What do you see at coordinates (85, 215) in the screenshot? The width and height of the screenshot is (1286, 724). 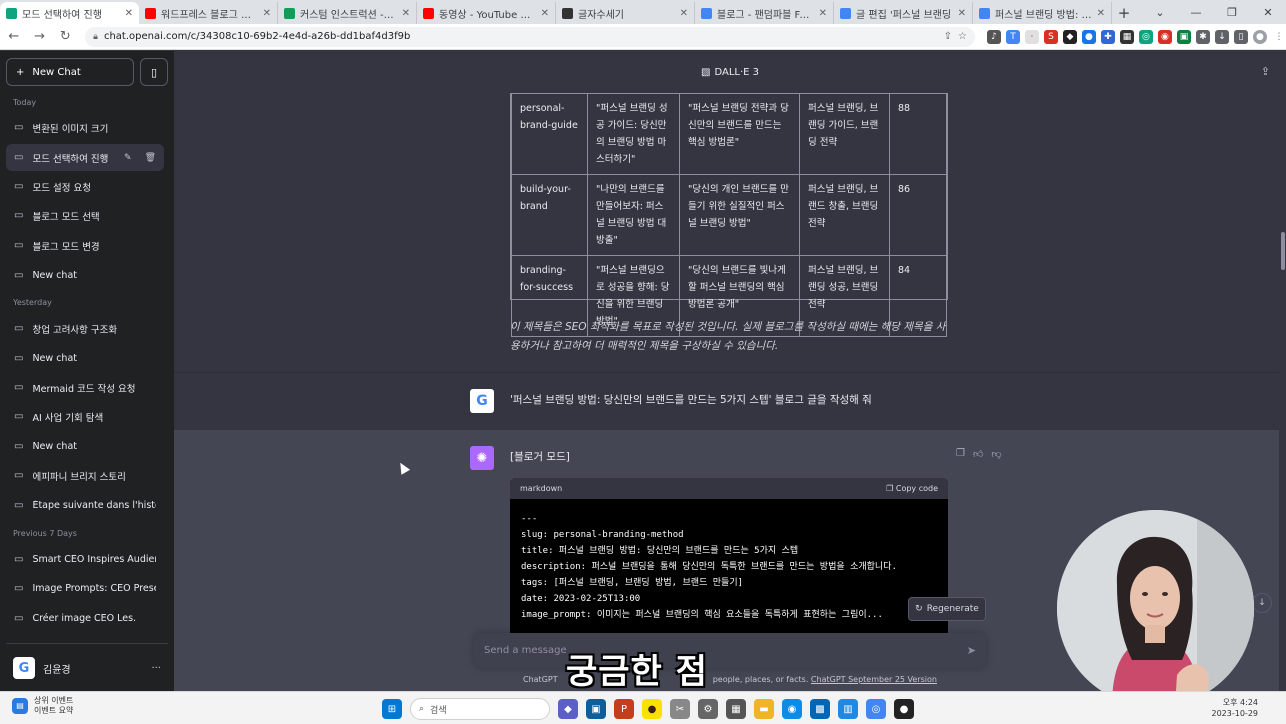 I see `sidebar-chat-item: ▭ 블로그 모드 선택` at bounding box center [85, 215].